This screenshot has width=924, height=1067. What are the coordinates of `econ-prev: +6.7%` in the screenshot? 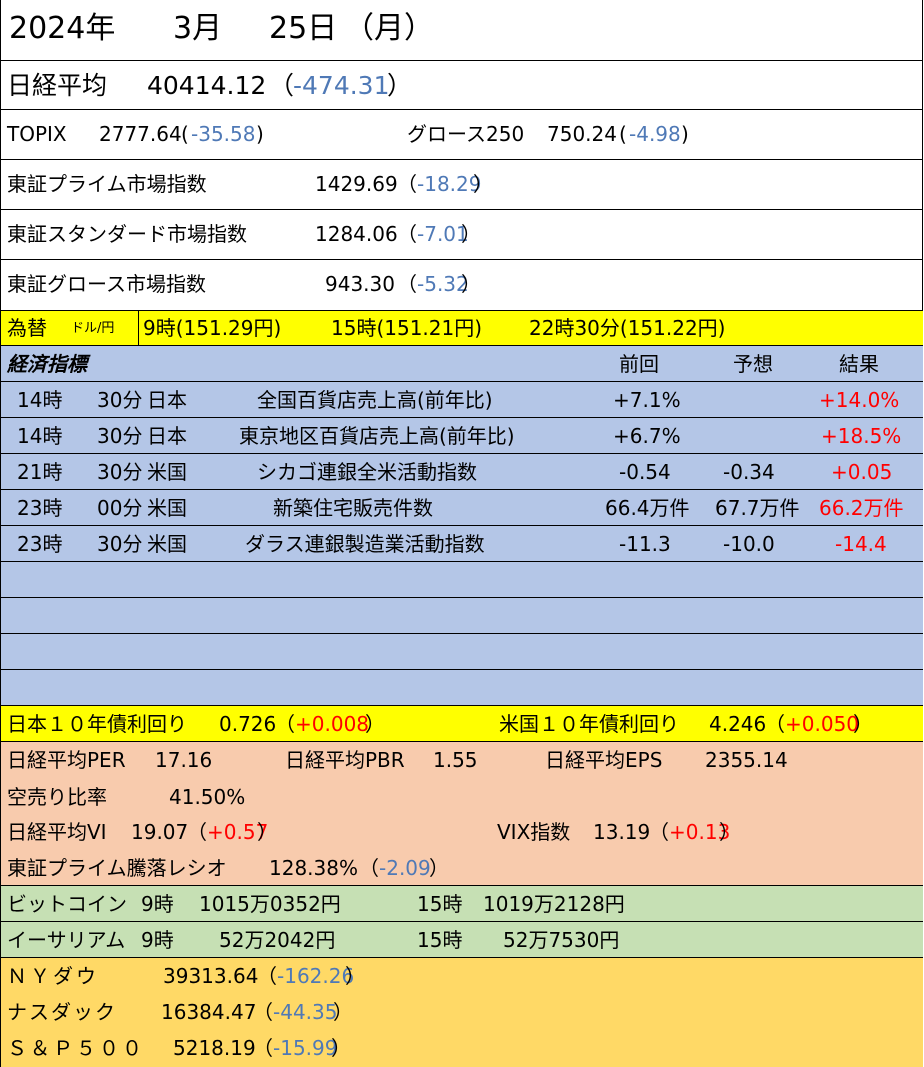 It's located at (647, 436).